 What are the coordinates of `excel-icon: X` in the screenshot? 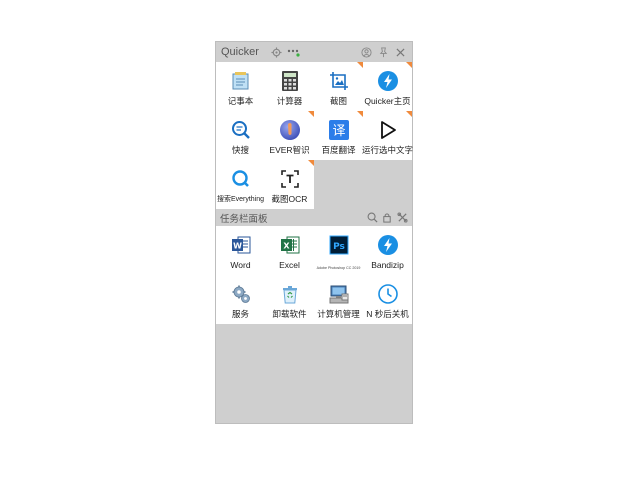 It's located at (290, 245).